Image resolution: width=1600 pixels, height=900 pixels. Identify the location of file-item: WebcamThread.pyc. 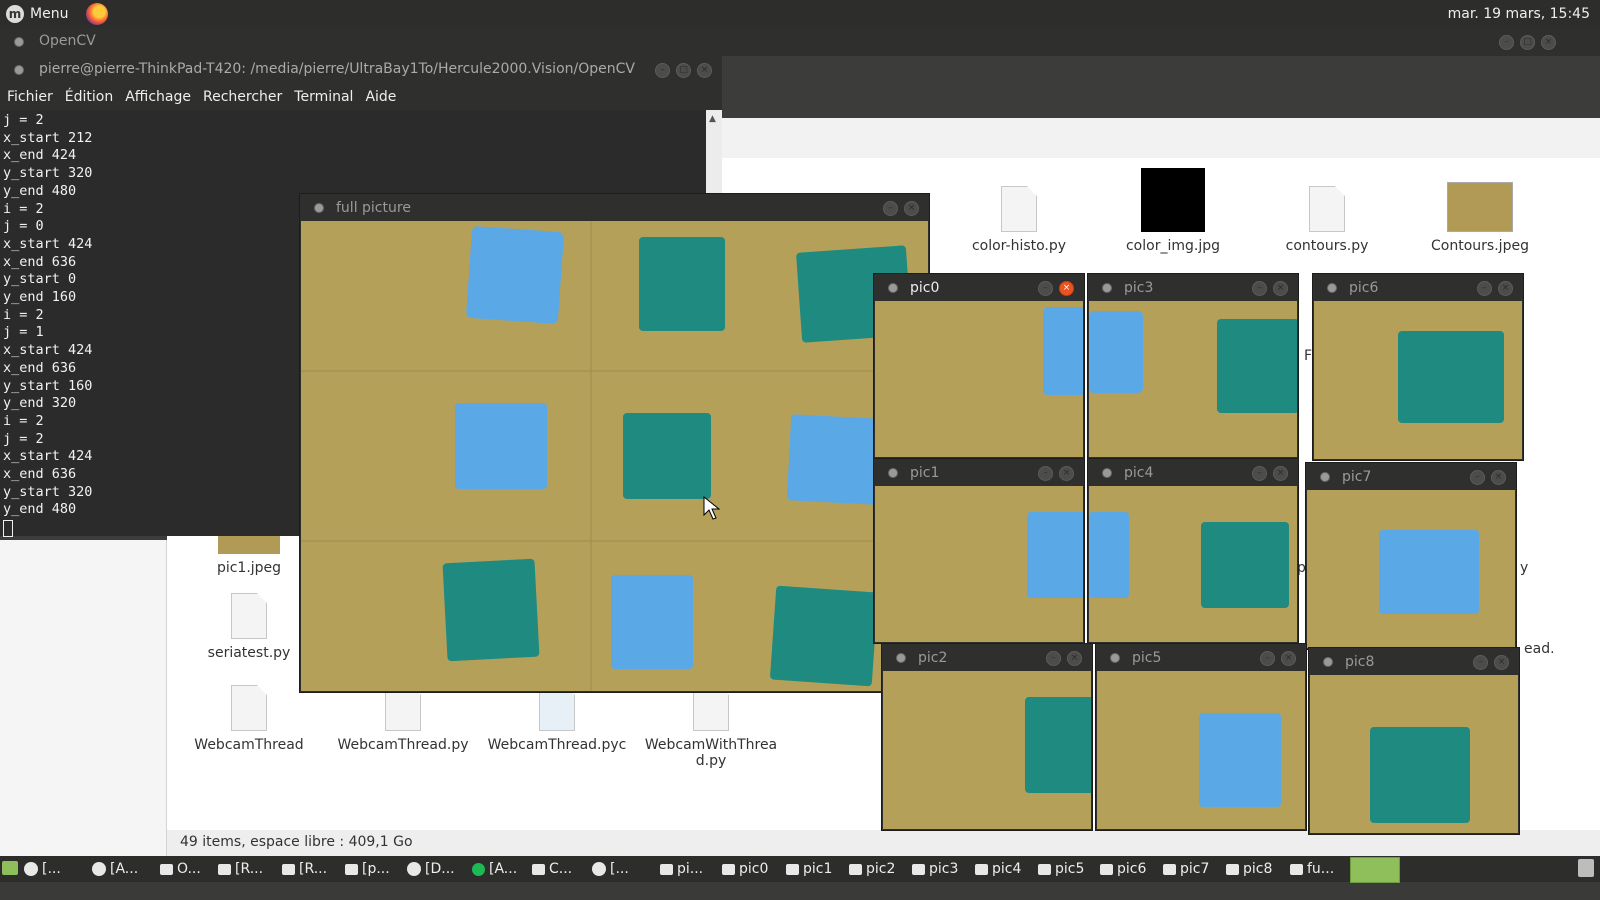
(557, 719).